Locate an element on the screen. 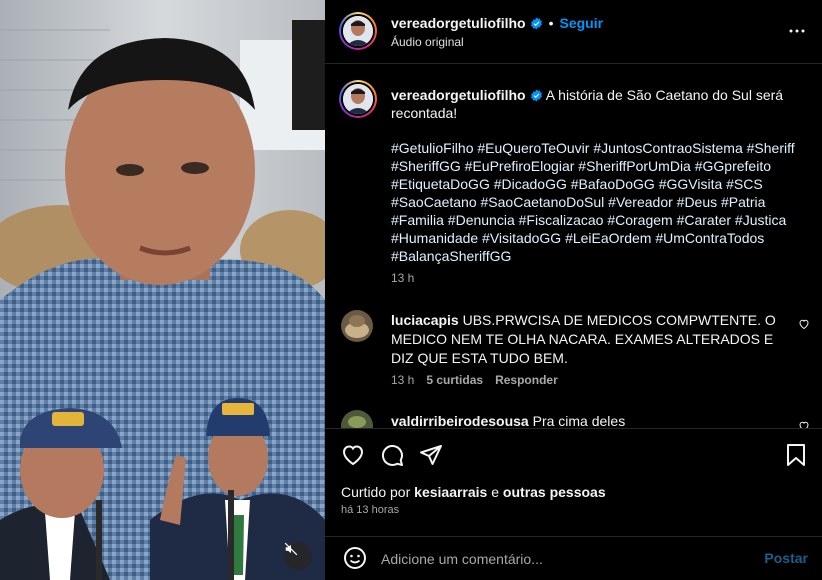 The image size is (822, 580). comment-item: valdirribeirodesousa Pra cima deles is located at coordinates (573, 419).